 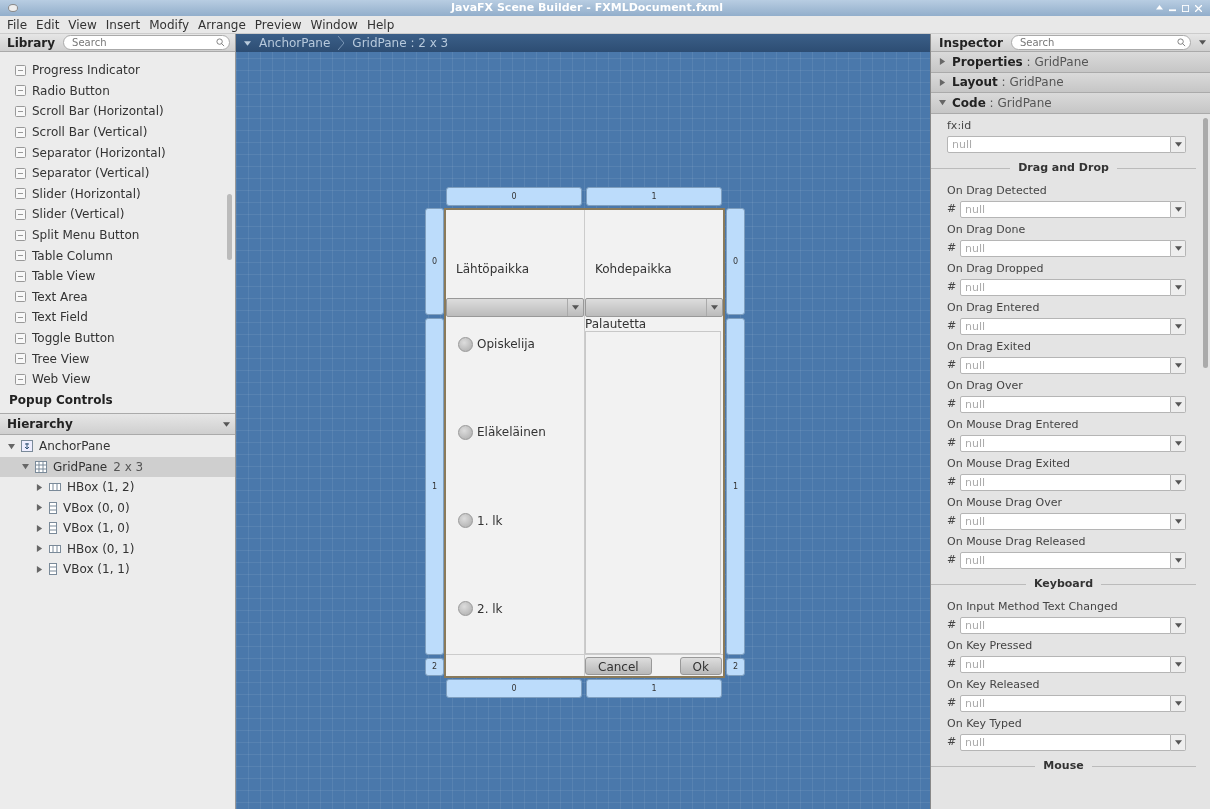 What do you see at coordinates (17, 24) in the screenshot?
I see `menu-item: File` at bounding box center [17, 24].